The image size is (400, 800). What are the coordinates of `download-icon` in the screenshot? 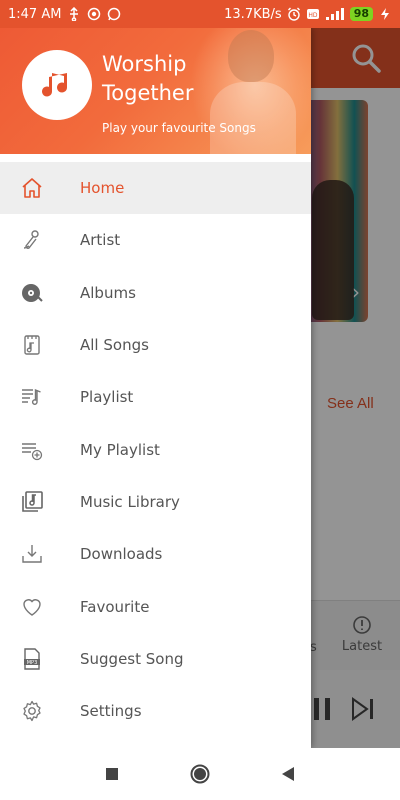 It's located at (32, 554).